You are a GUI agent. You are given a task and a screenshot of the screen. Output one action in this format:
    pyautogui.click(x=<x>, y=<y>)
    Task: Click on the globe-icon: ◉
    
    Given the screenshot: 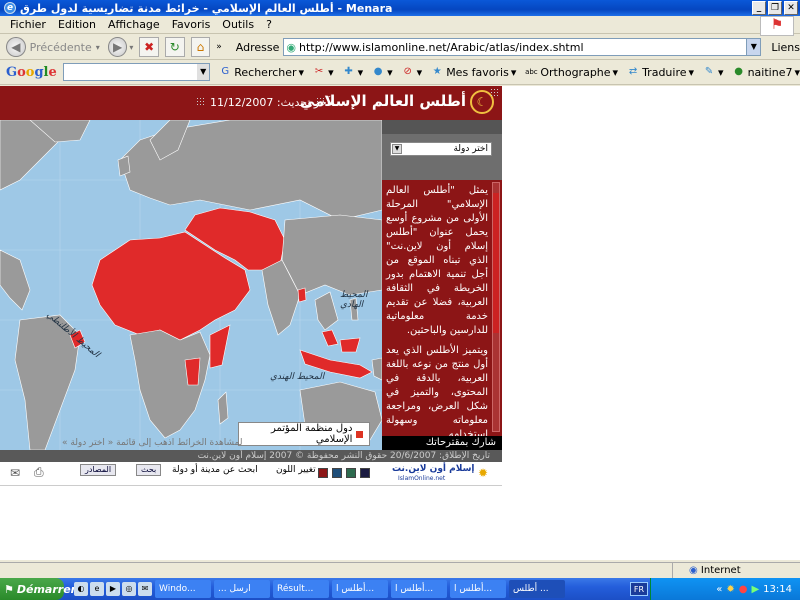 What is the action you would take?
    pyautogui.click(x=695, y=570)
    